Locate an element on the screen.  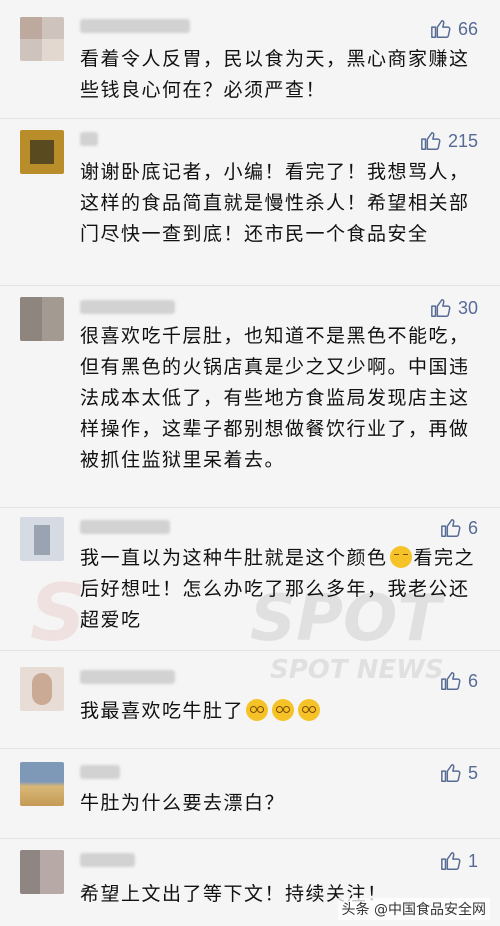
comment-item: 66 看着令人反胃，民以食为天，黑心商家赚这些钱良心何在？必须严查！ is located at coordinates (250, 59).